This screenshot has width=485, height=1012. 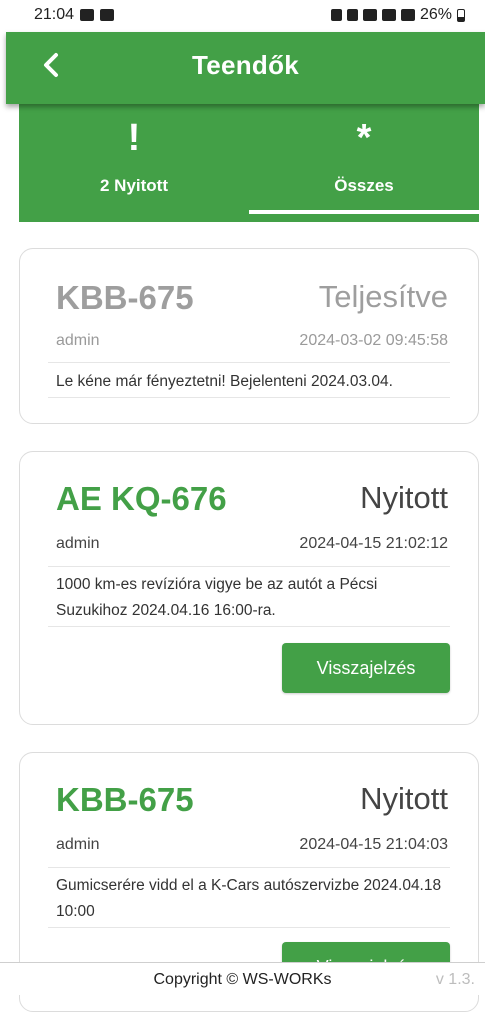 What do you see at coordinates (461, 15) in the screenshot?
I see `battery-icon` at bounding box center [461, 15].